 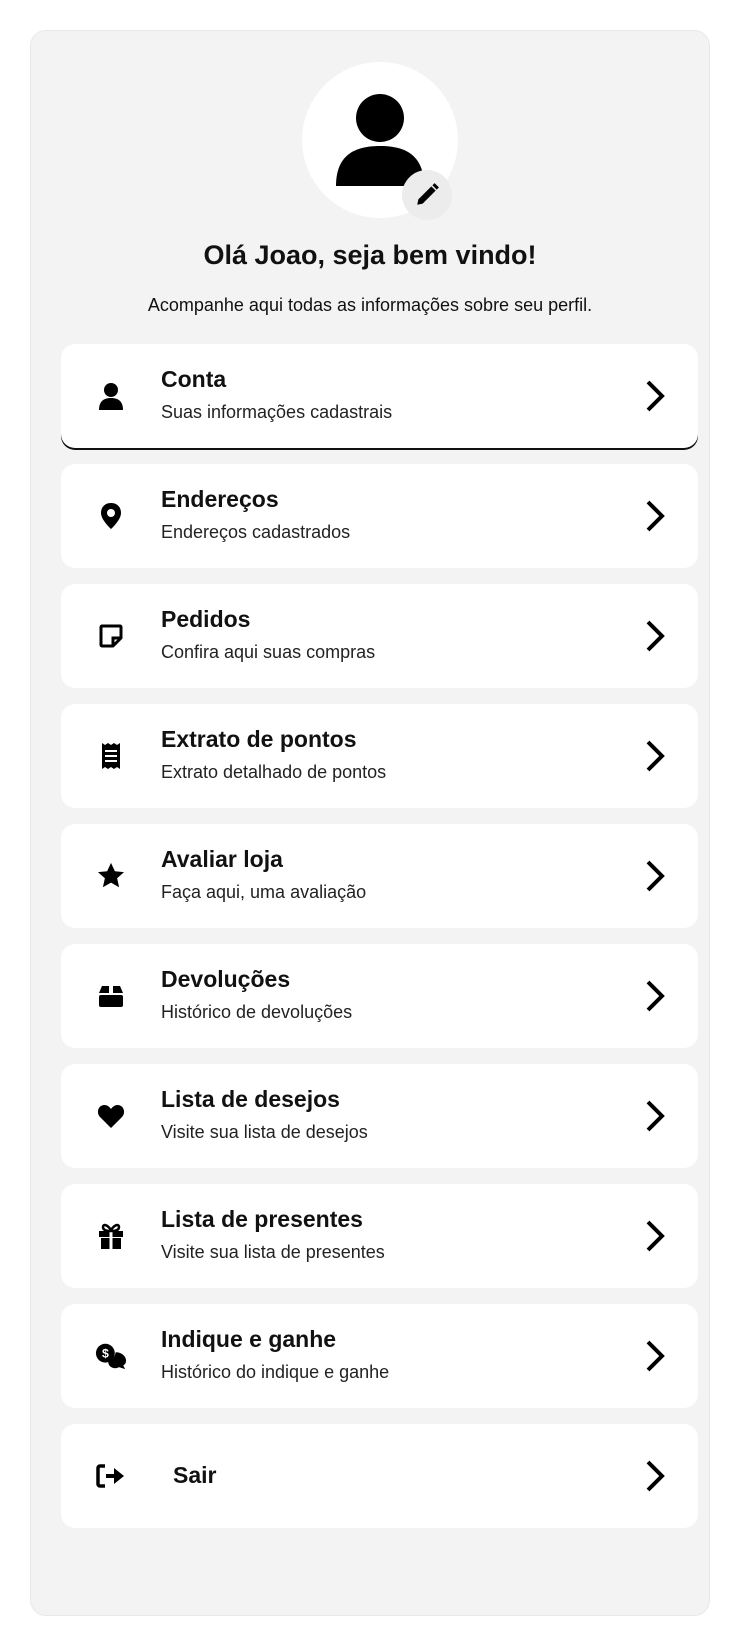 What do you see at coordinates (195, 1475) in the screenshot?
I see `menu-item-title: Sair` at bounding box center [195, 1475].